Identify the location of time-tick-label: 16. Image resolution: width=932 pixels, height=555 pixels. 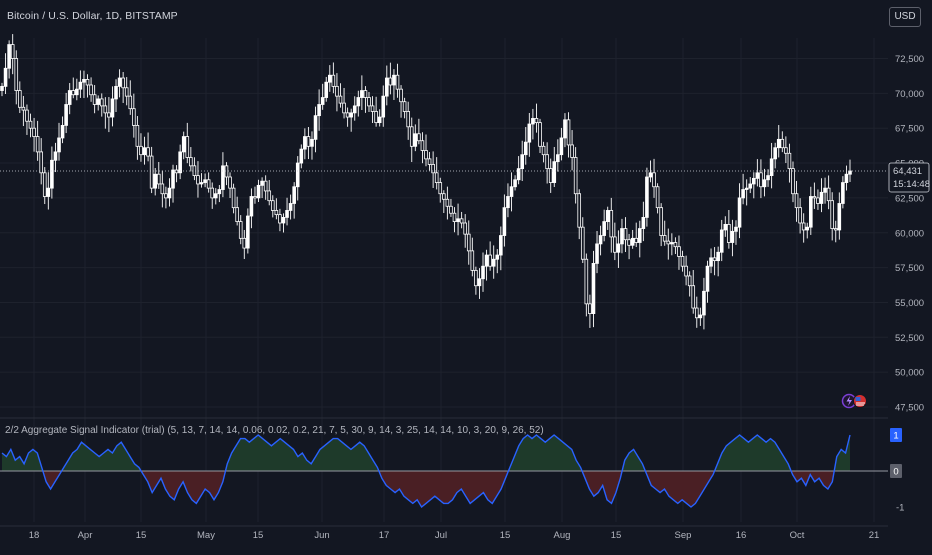
(741, 535).